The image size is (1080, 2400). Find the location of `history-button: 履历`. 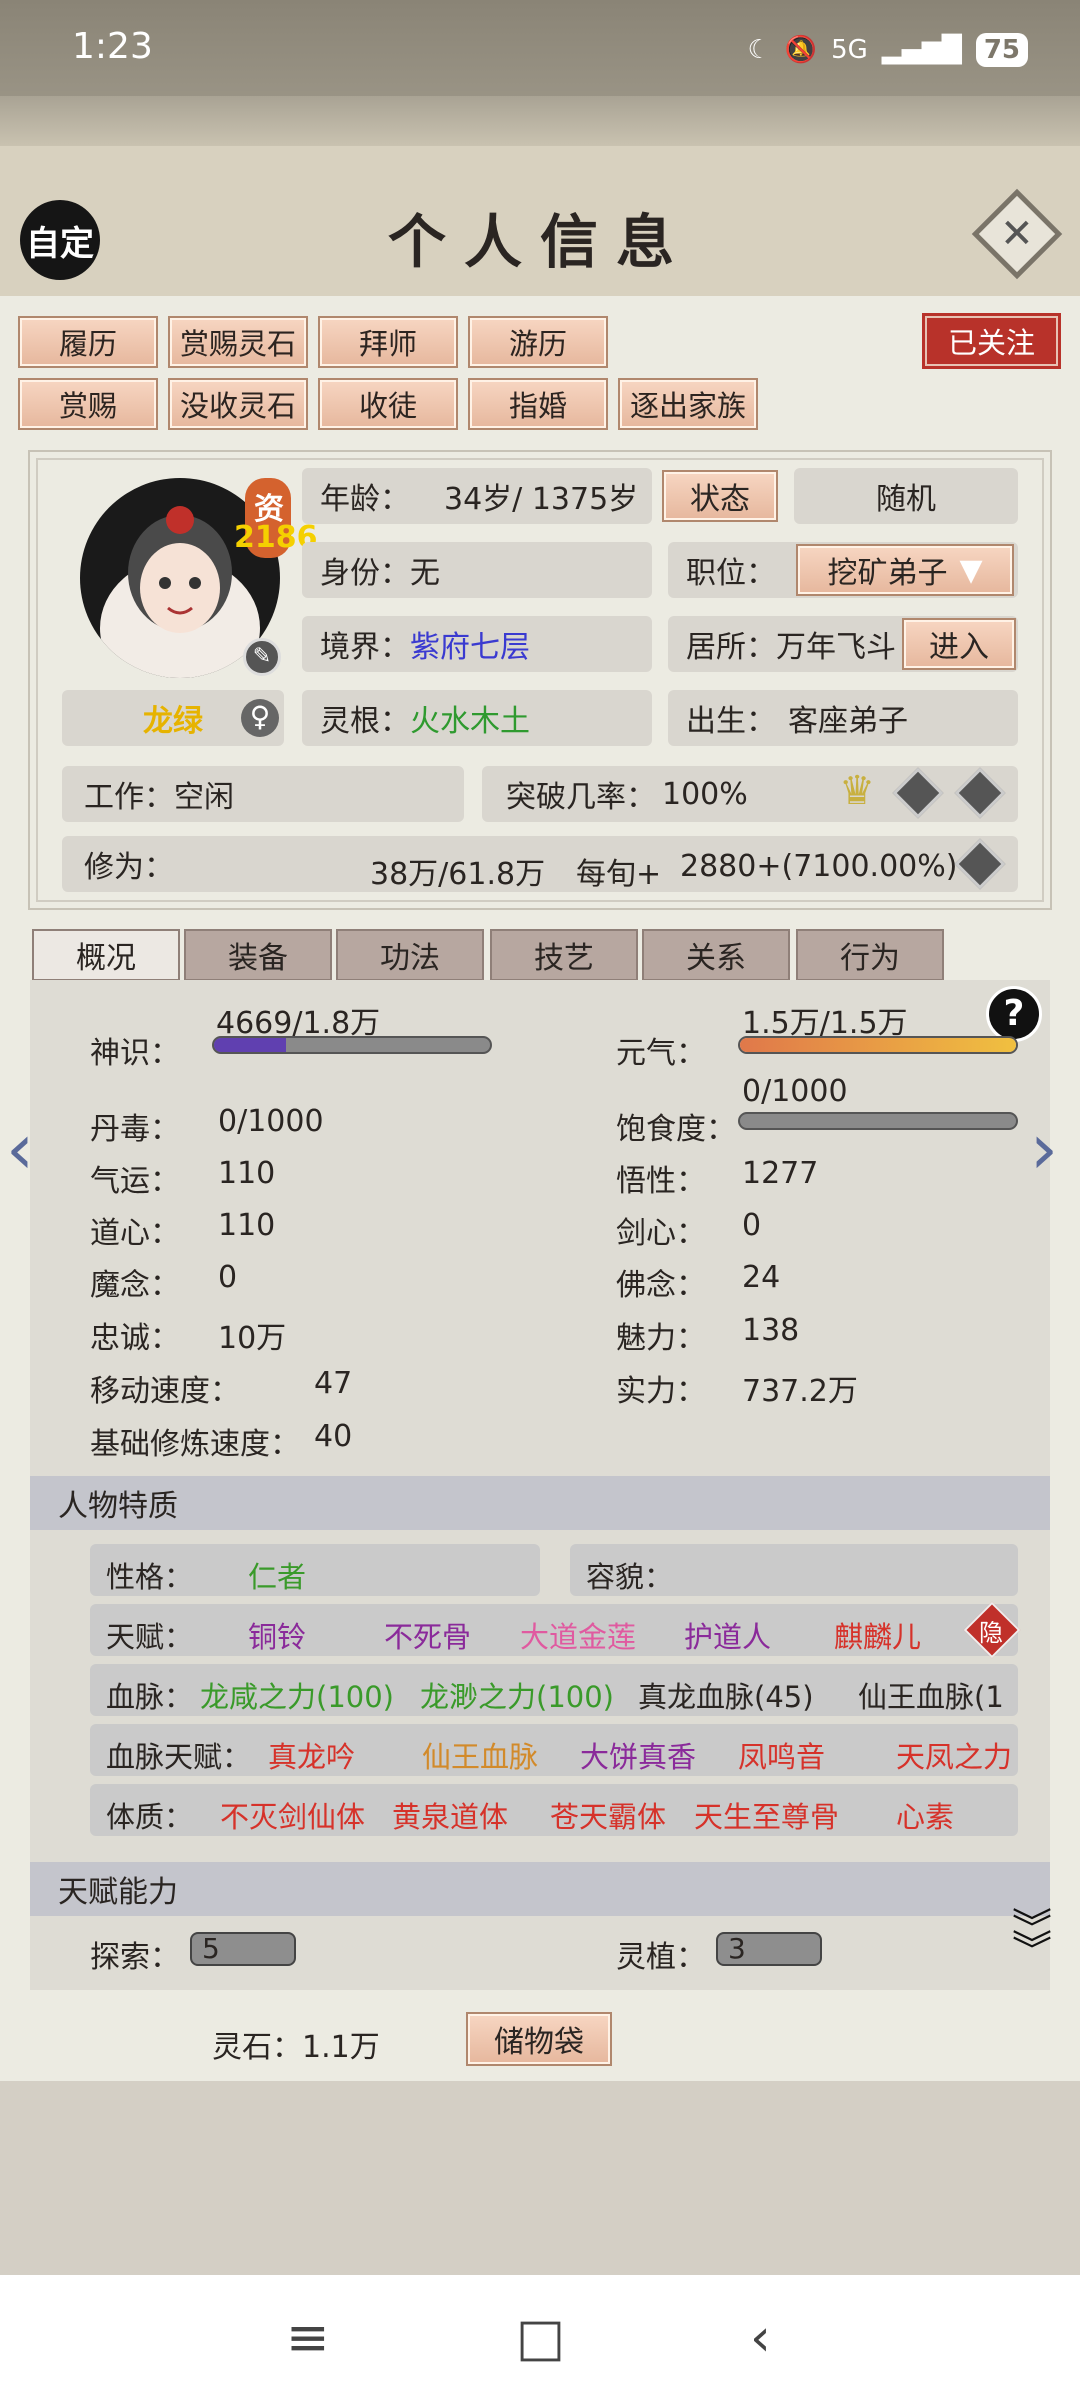

history-button: 履历 is located at coordinates (88, 342).